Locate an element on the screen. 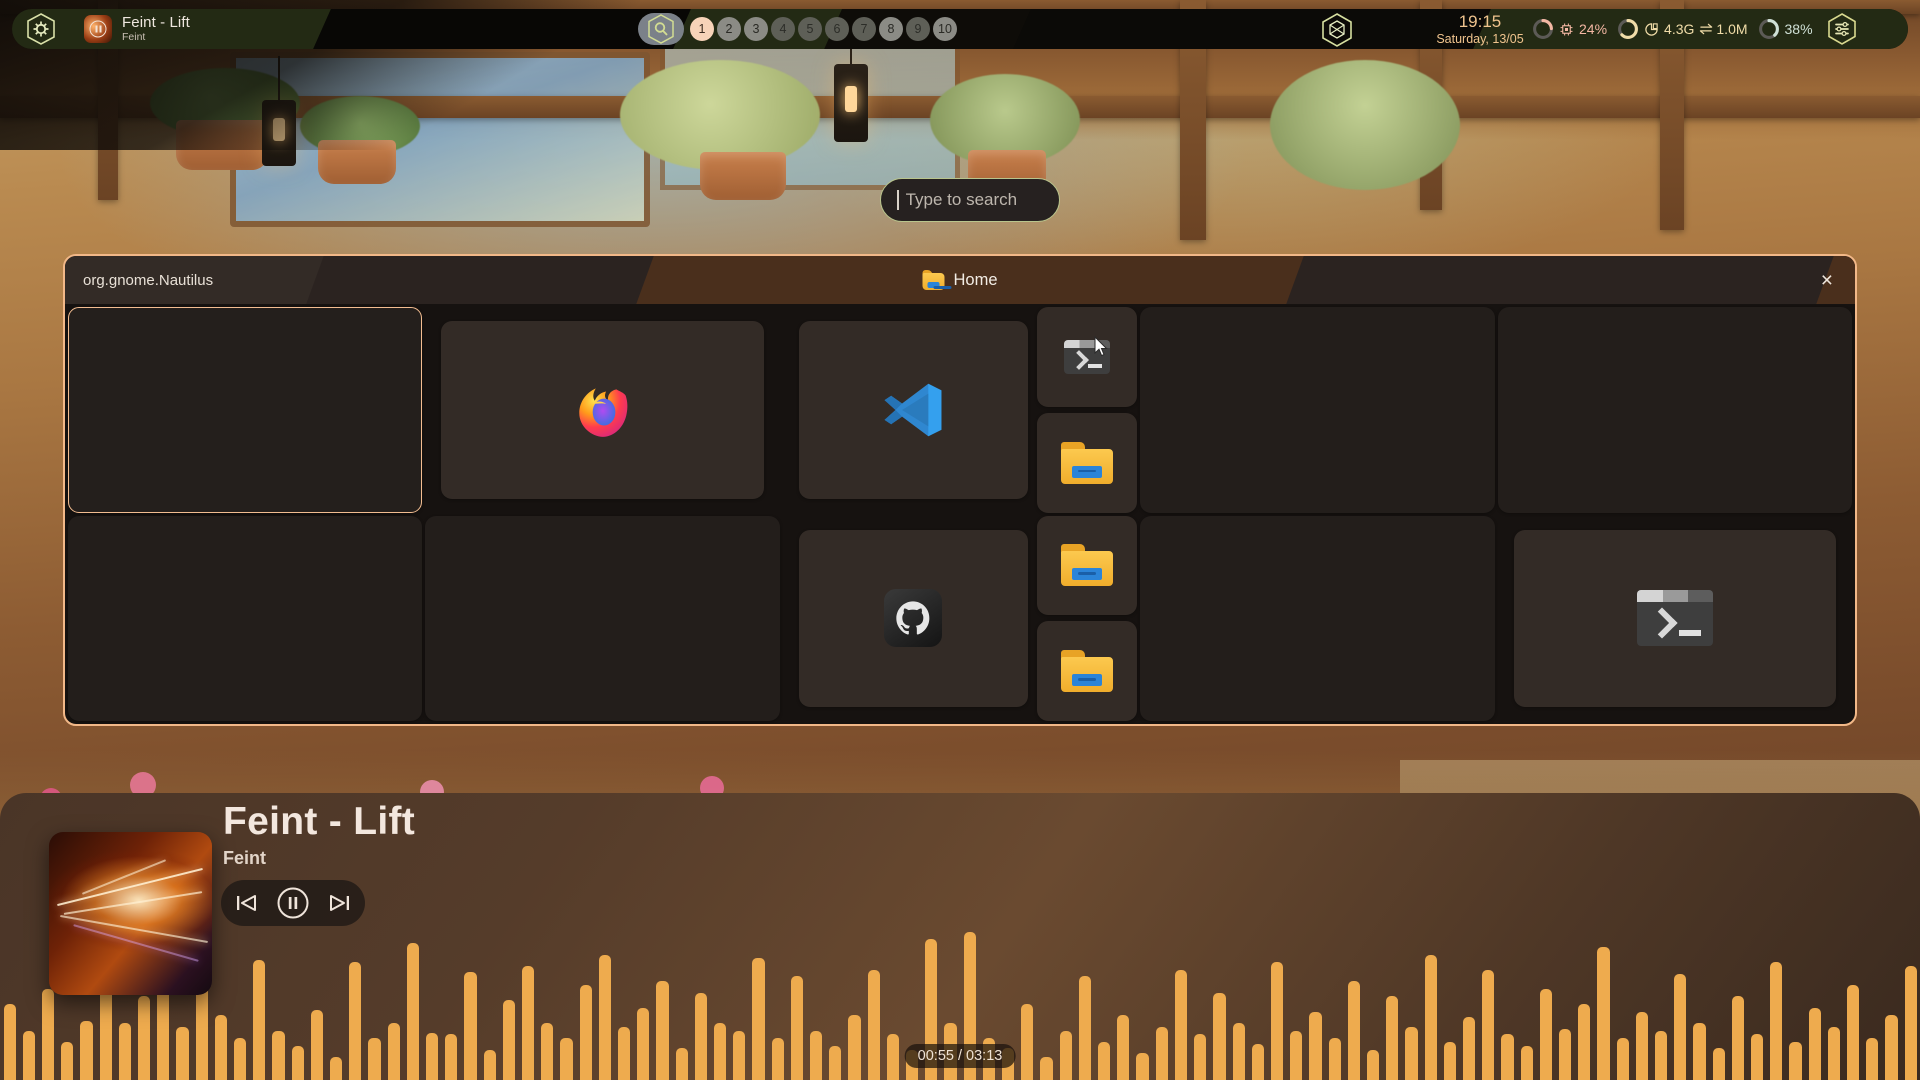  tile-cell-r2c2 is located at coordinates (602, 618).